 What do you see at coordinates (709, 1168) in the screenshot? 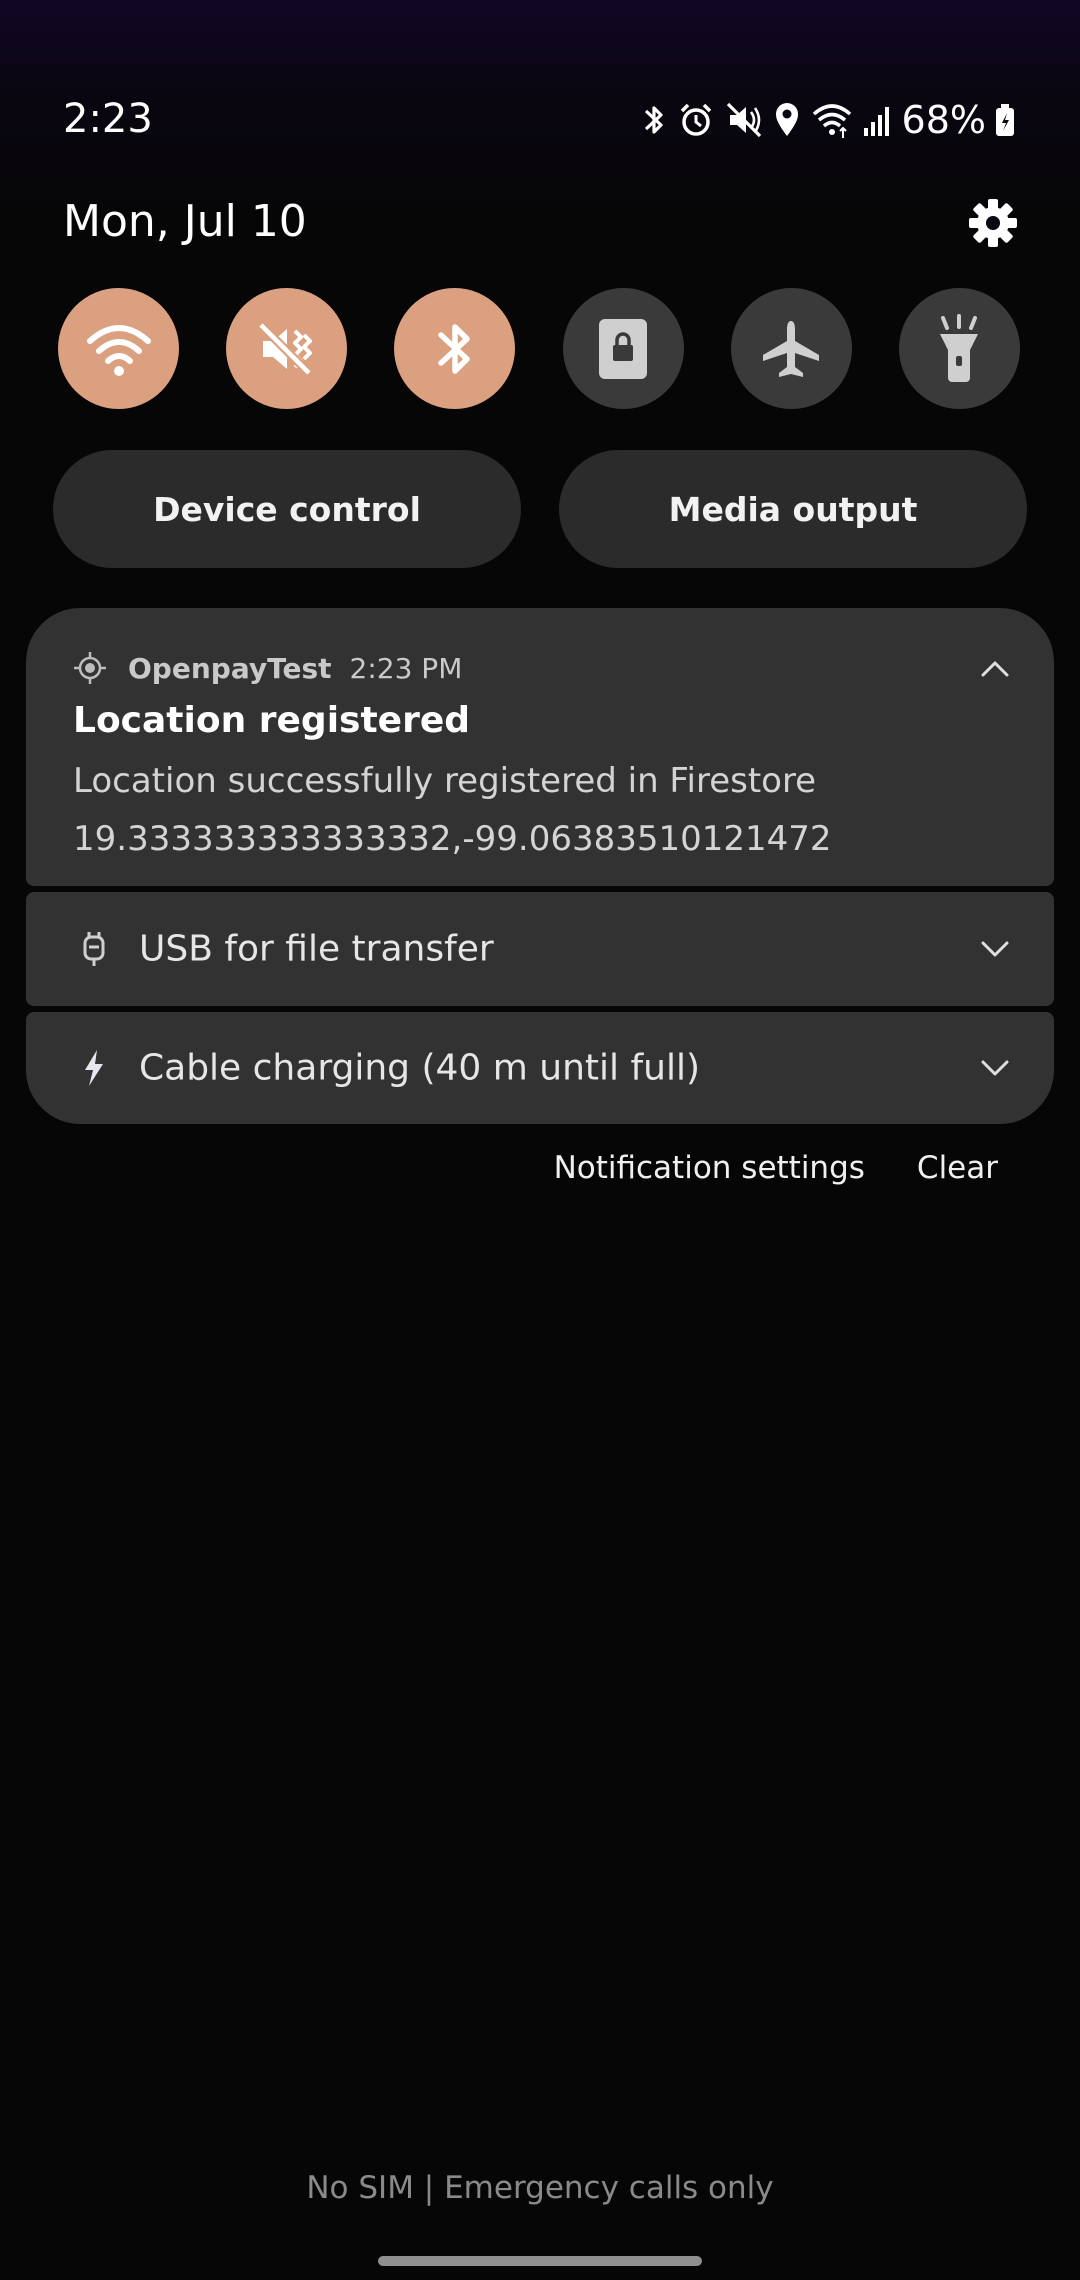
I see `notification-settings-button: Notification settings` at bounding box center [709, 1168].